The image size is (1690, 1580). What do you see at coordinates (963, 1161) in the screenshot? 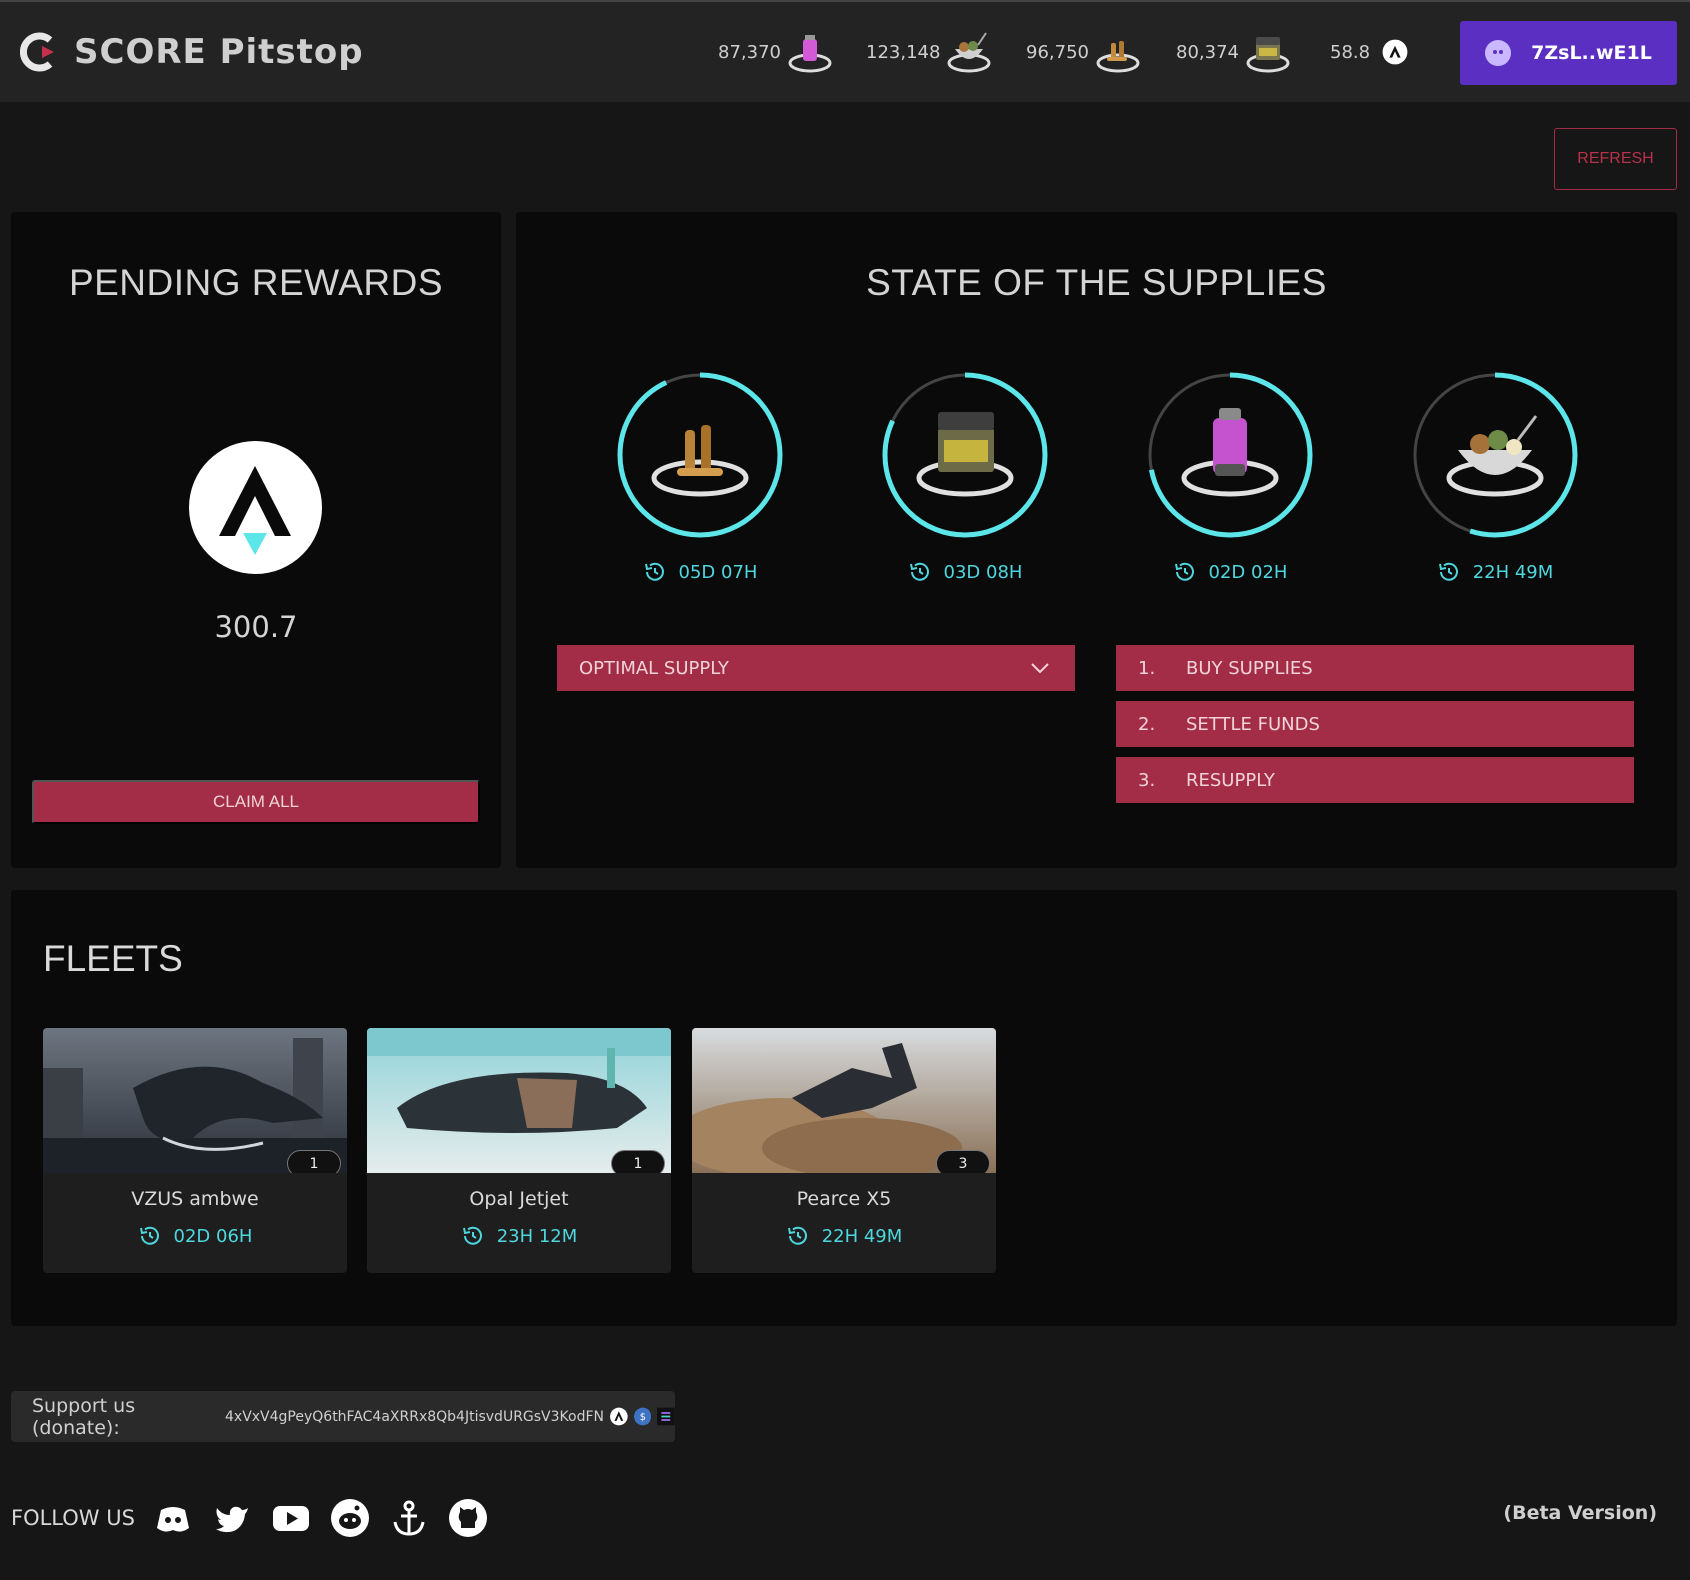
I see `fleet-count-badge: 3` at bounding box center [963, 1161].